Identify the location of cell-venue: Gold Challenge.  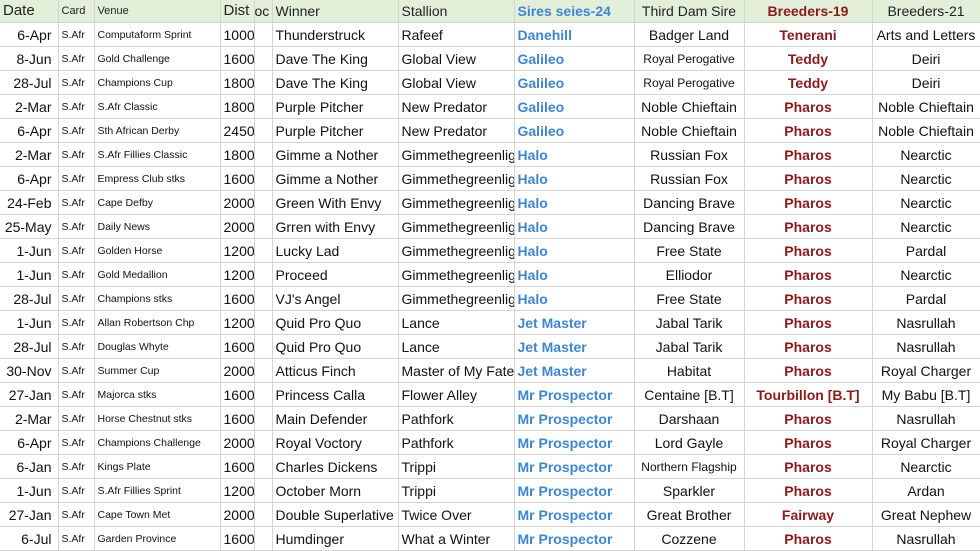
(157, 58).